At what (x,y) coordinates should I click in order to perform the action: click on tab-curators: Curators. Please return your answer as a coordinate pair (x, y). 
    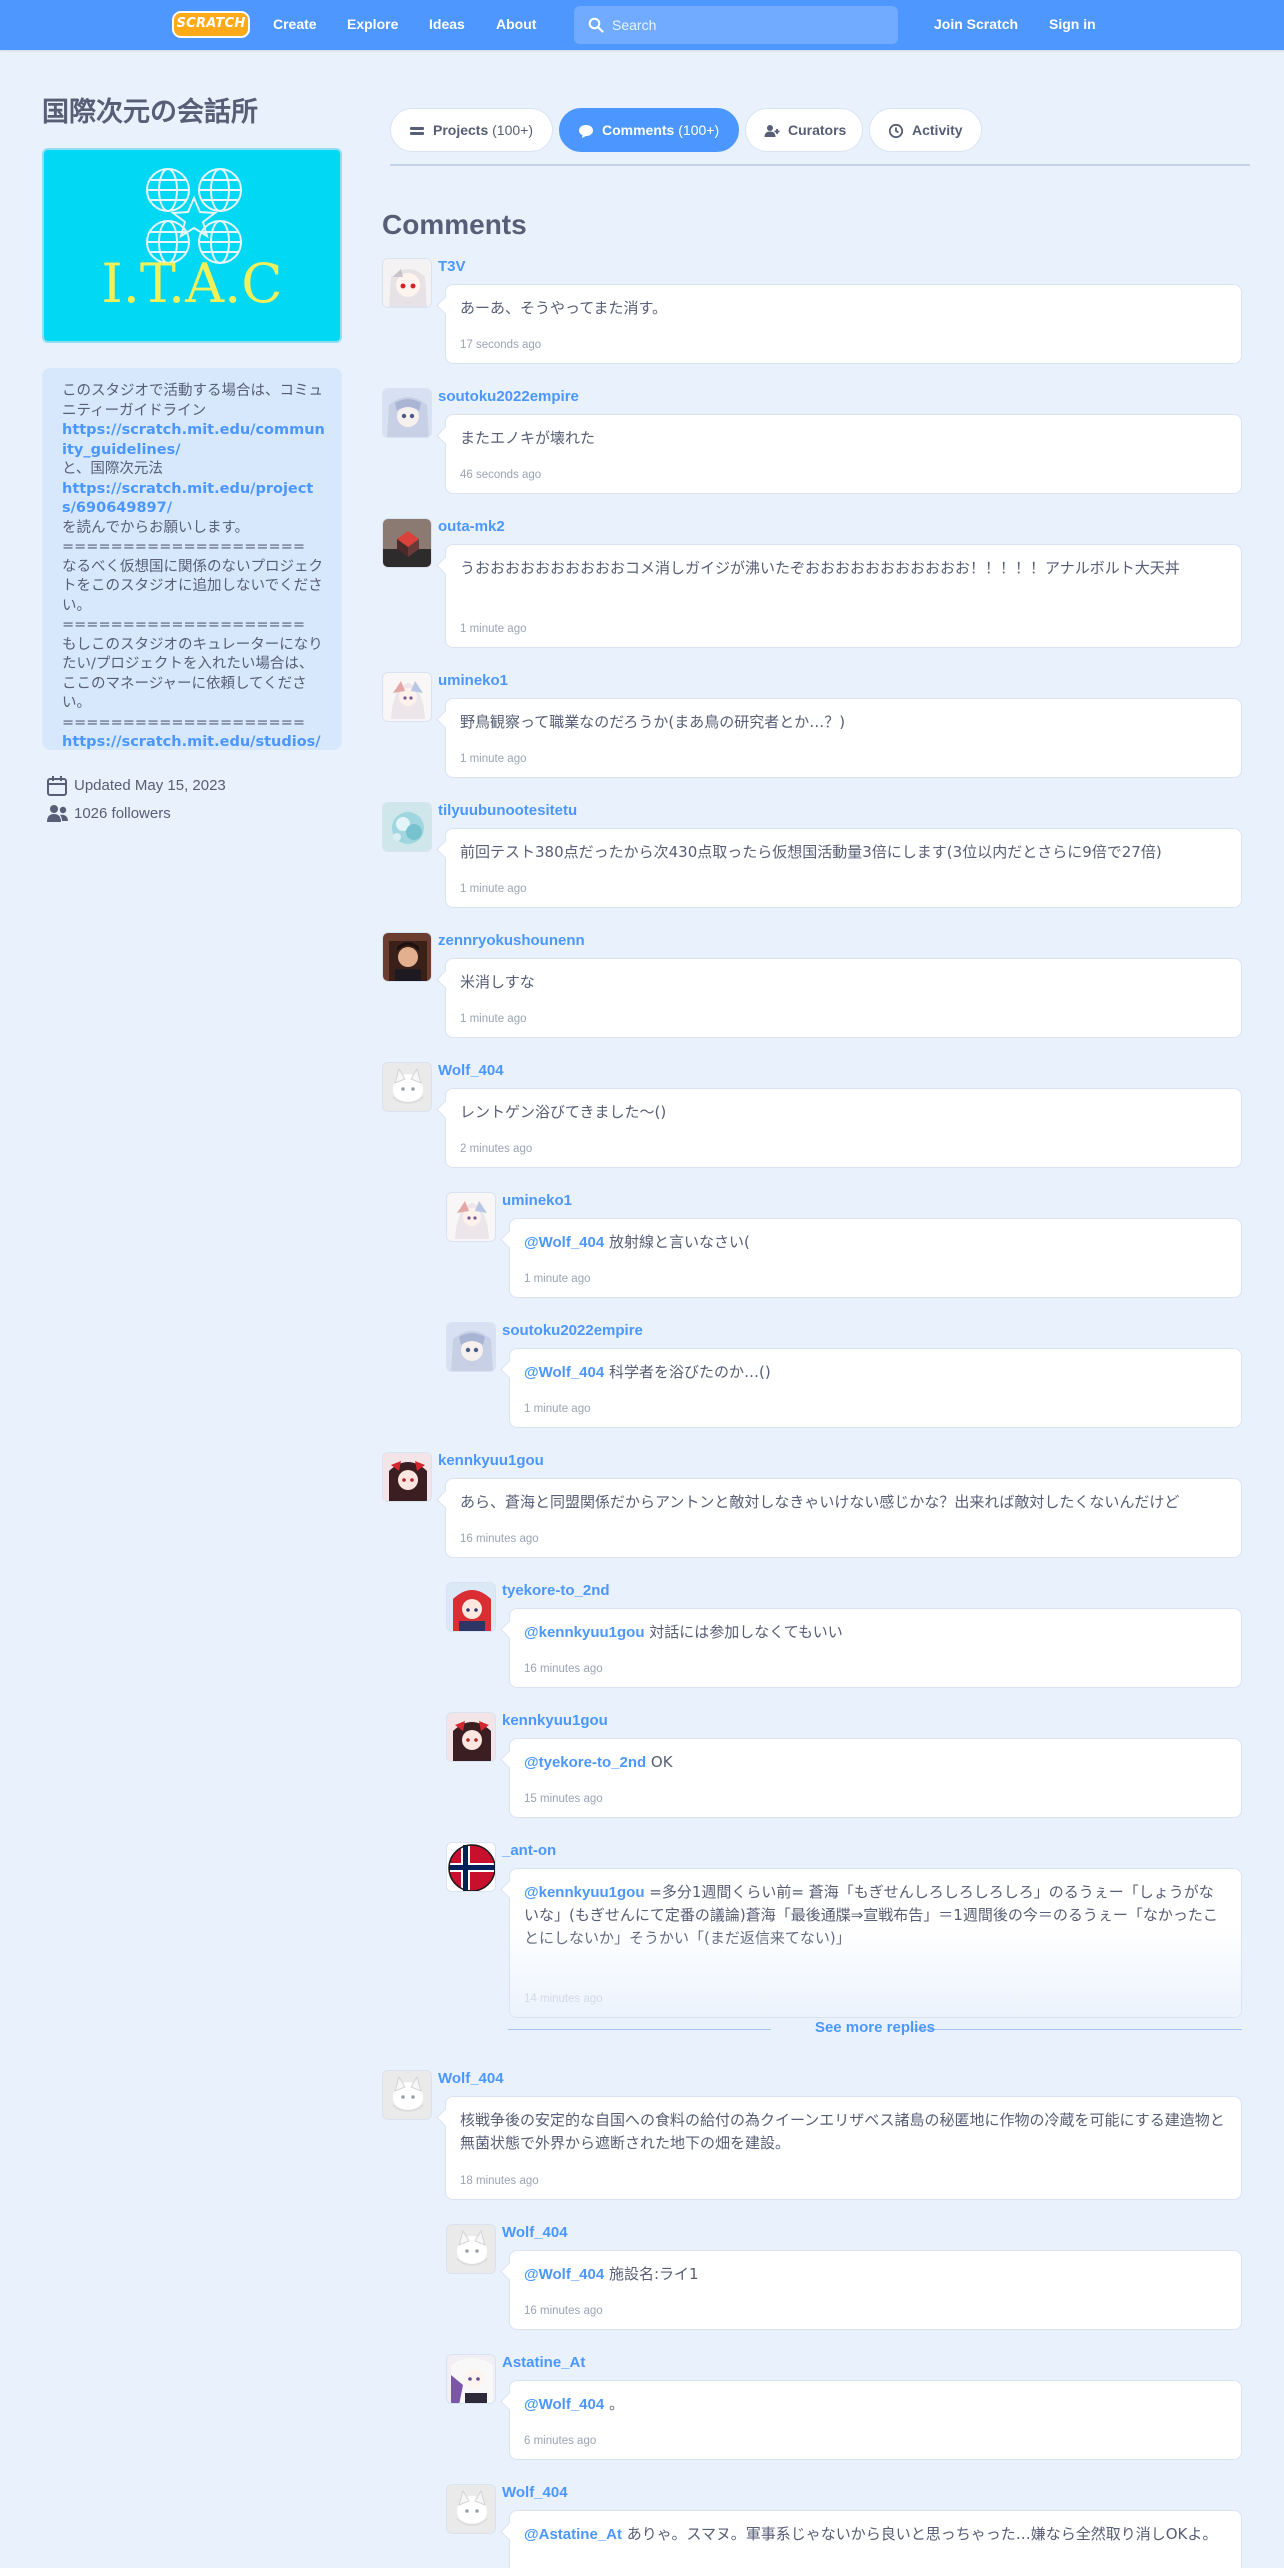
    Looking at the image, I should click on (804, 130).